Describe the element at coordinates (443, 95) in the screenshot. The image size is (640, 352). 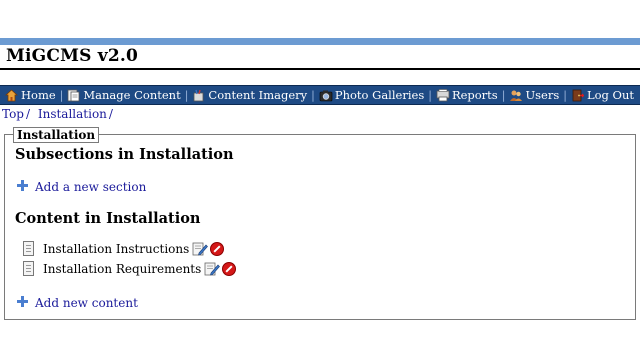
I see `reports-icon` at that location.